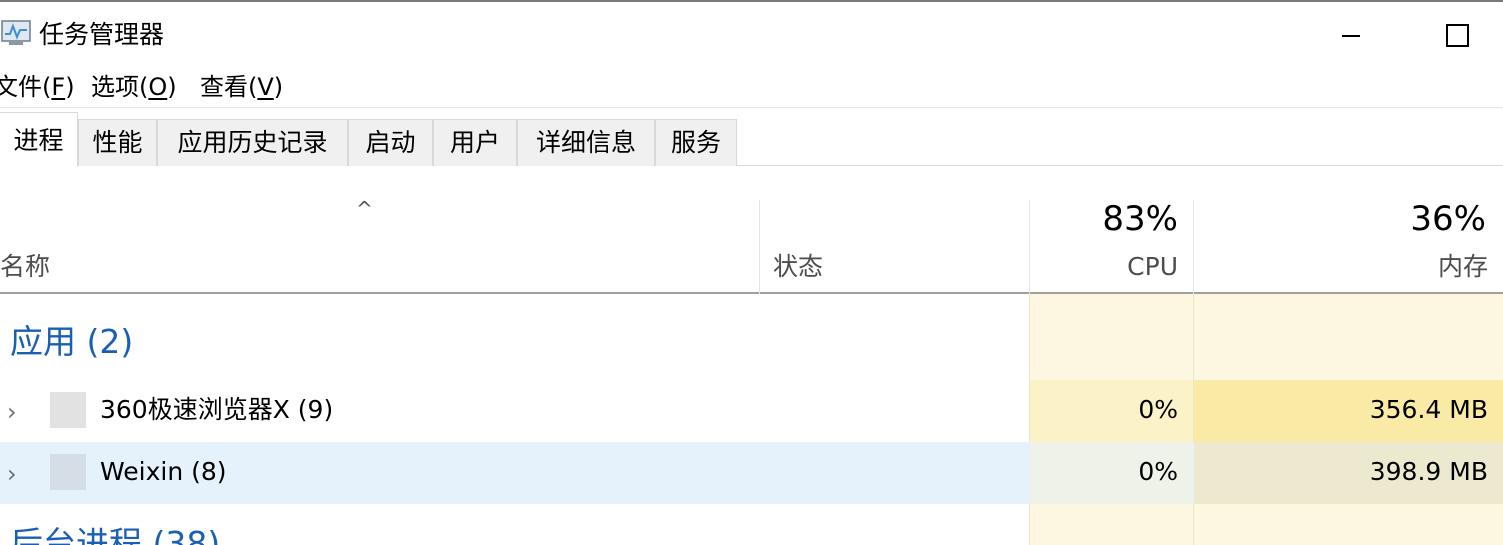  I want to click on memory-cell: 356.4 MB, so click(1348, 411).